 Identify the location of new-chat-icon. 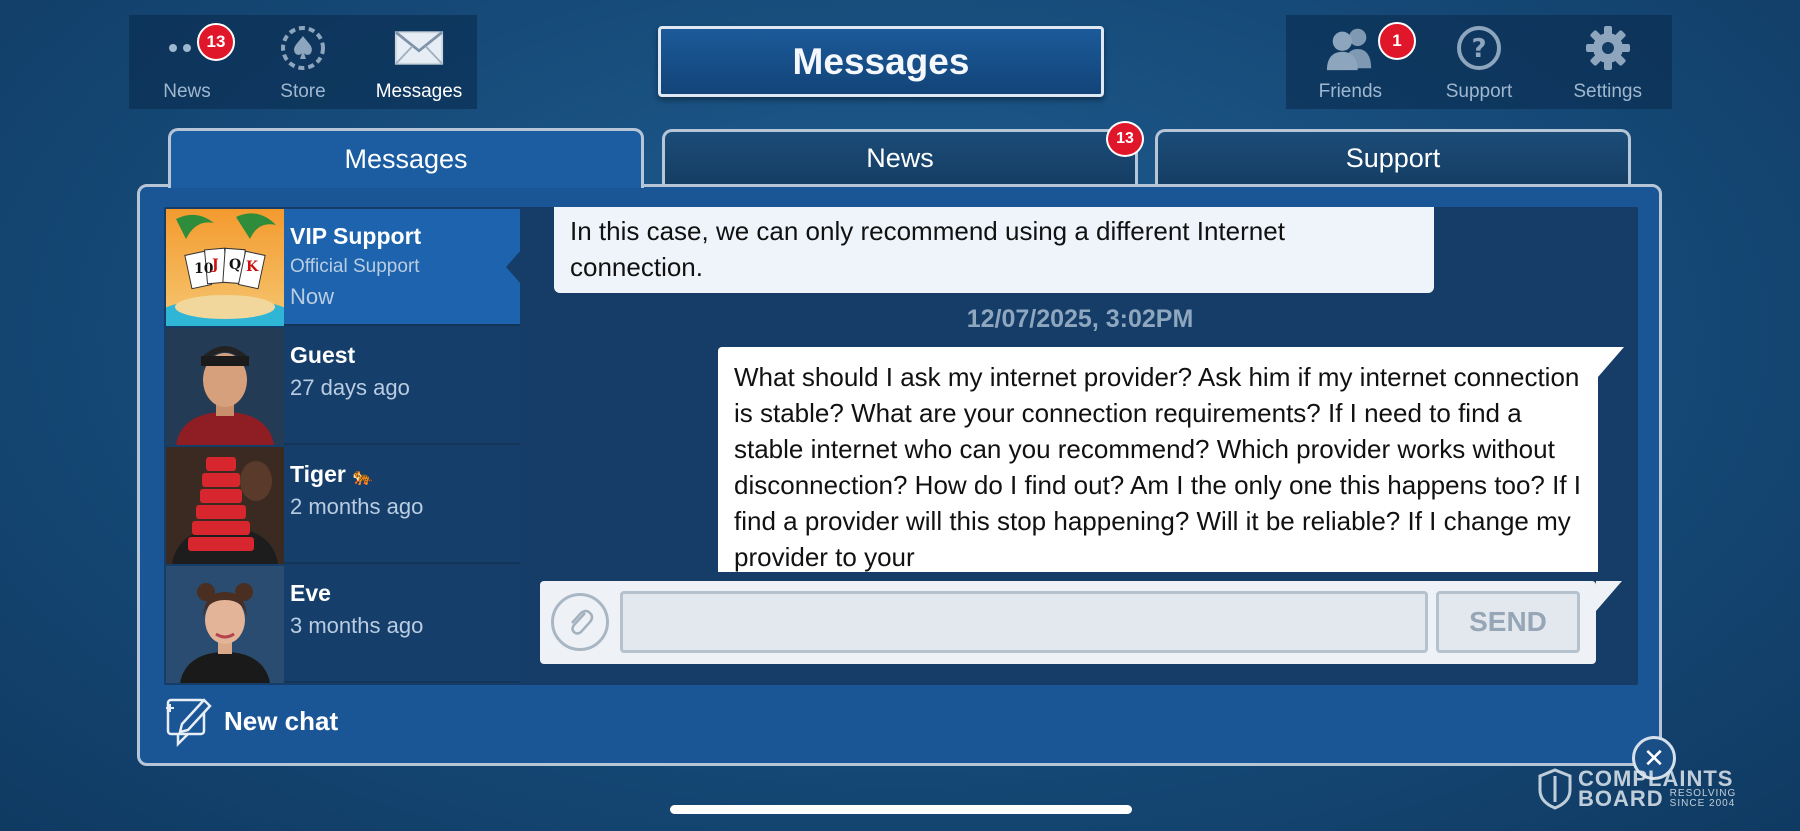
(189, 723).